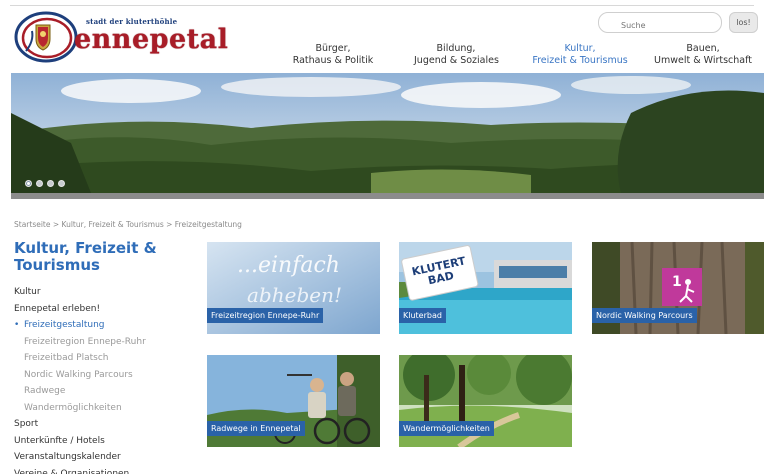  I want to click on sidebar-item-kultur: Kultur, so click(104, 292).